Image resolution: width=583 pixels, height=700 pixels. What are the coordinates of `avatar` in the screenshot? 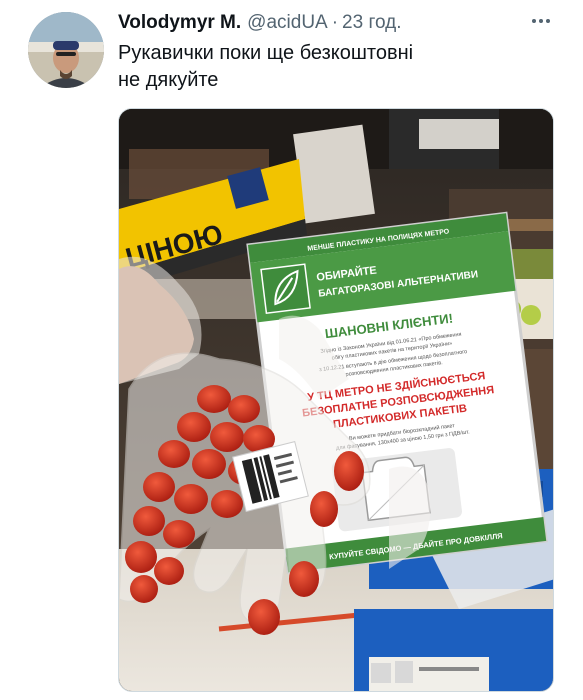 It's located at (66, 50).